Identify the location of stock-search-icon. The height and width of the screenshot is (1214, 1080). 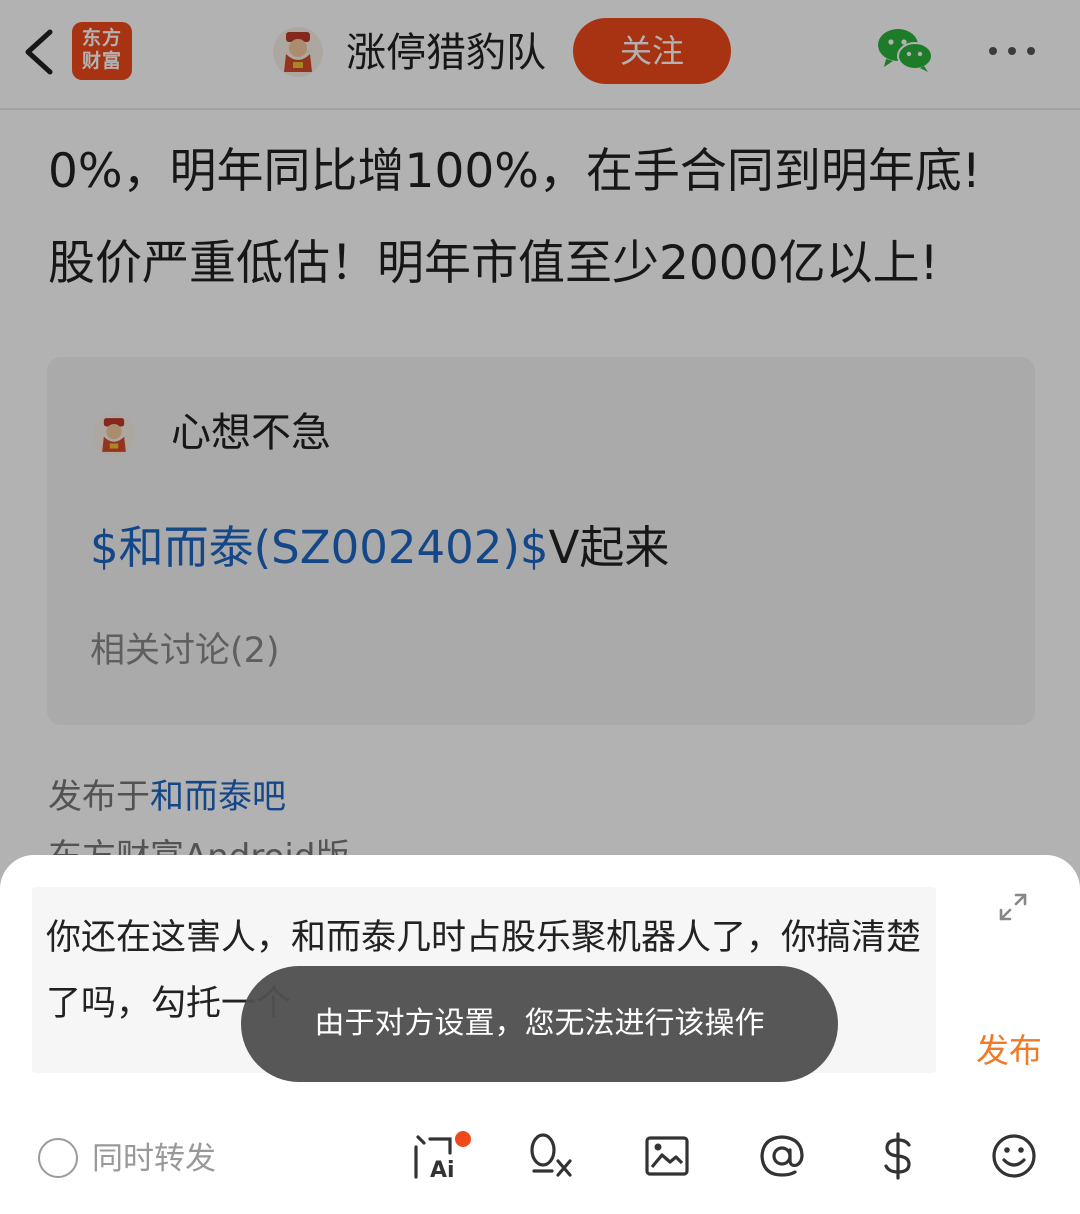
(551, 1156).